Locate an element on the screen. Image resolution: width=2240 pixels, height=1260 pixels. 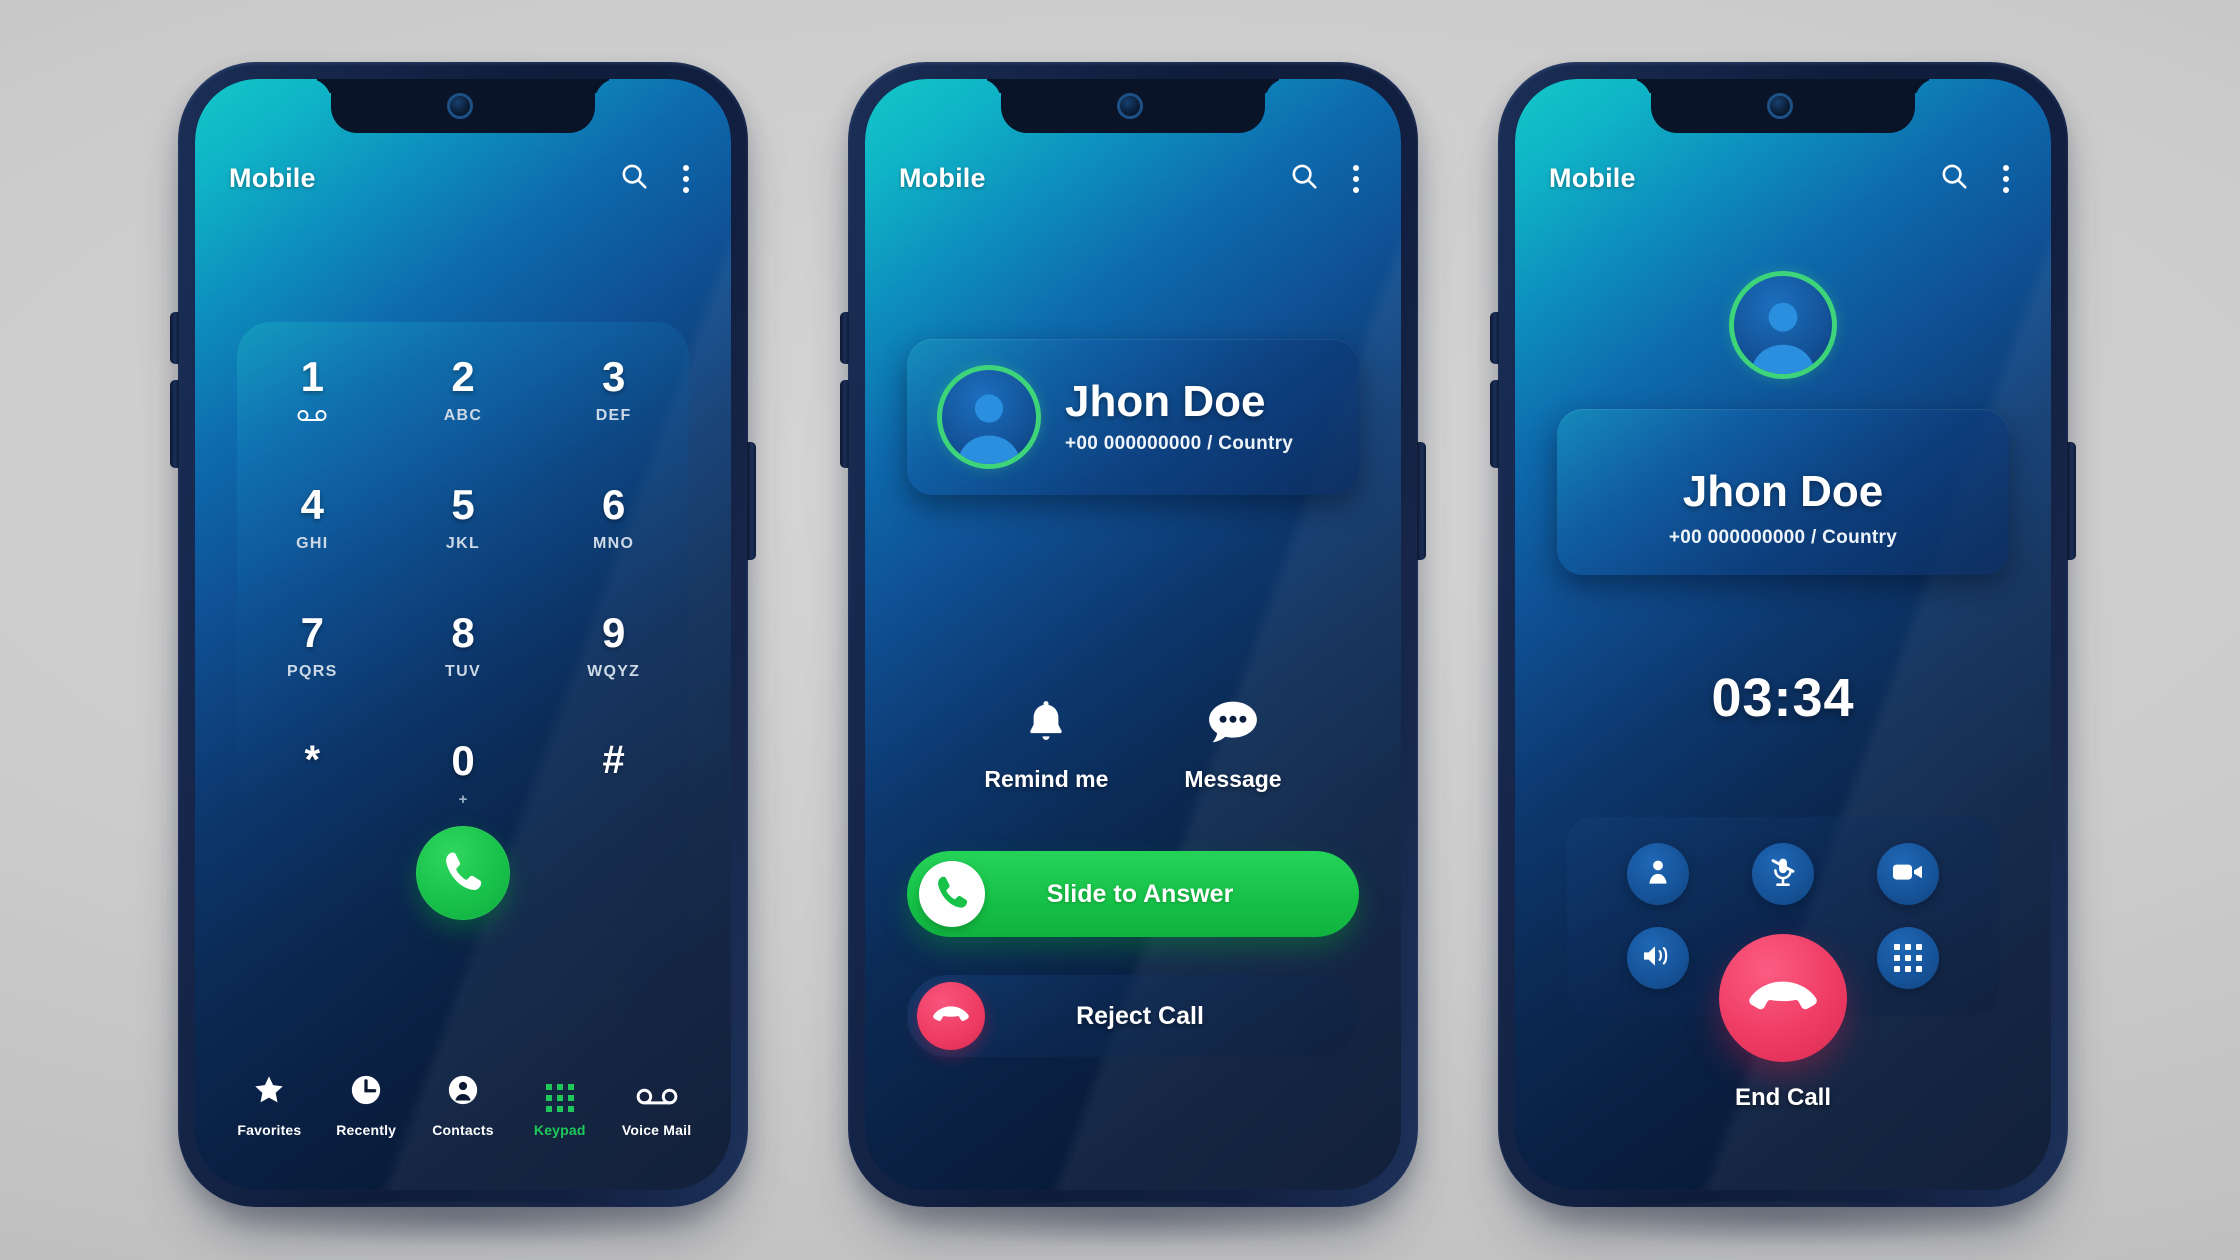
call-button is located at coordinates (463, 873).